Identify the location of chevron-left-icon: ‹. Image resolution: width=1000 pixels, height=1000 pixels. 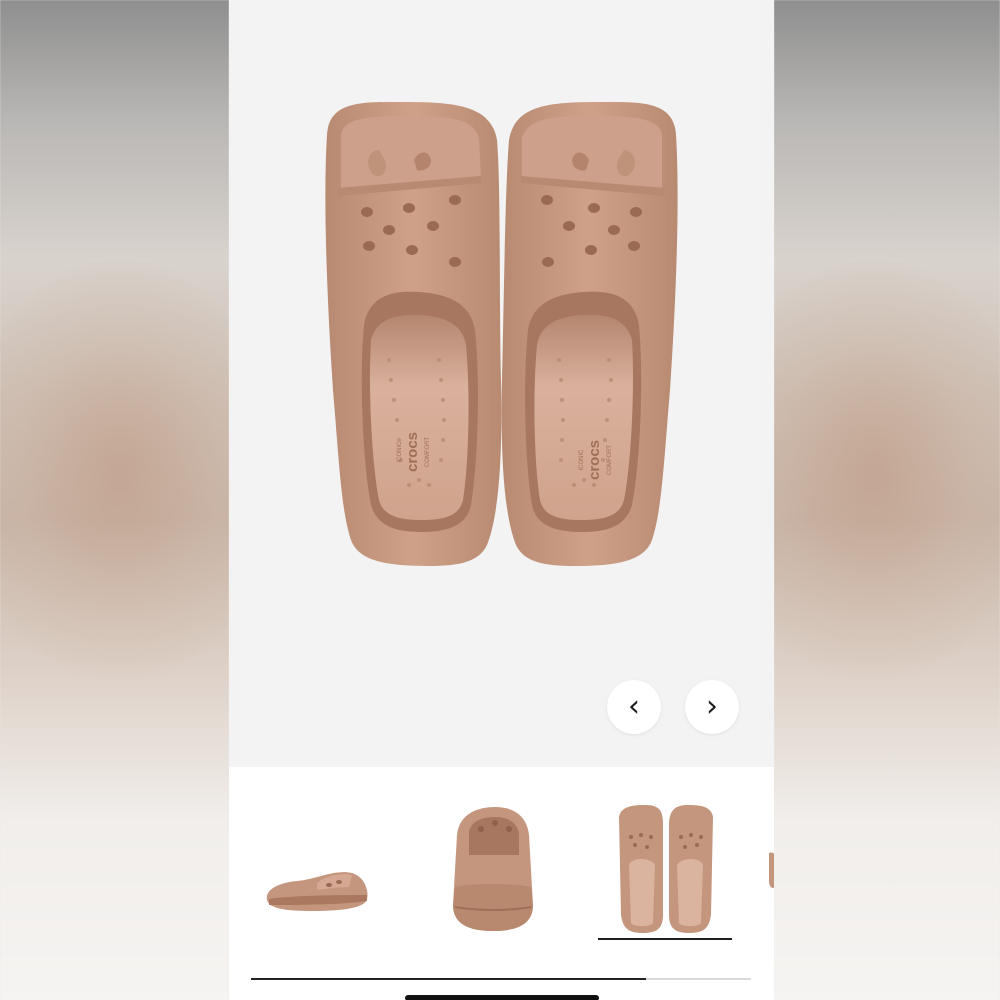
(634, 706).